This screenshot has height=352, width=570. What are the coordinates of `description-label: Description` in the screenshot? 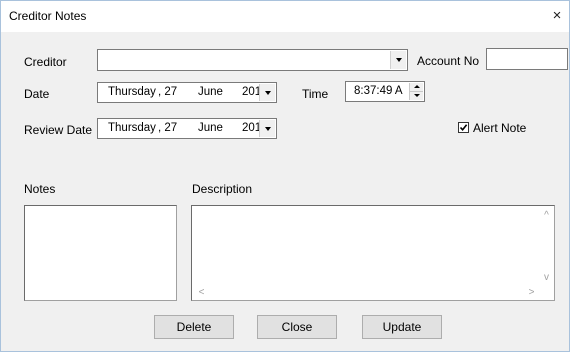 It's located at (222, 189).